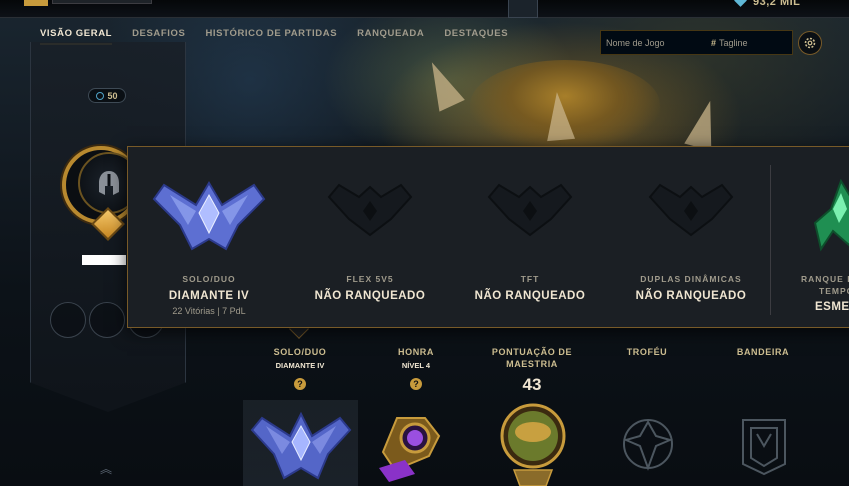 The image size is (849, 486). I want to click on queue-tier: DIAMANTE IV, so click(209, 296).